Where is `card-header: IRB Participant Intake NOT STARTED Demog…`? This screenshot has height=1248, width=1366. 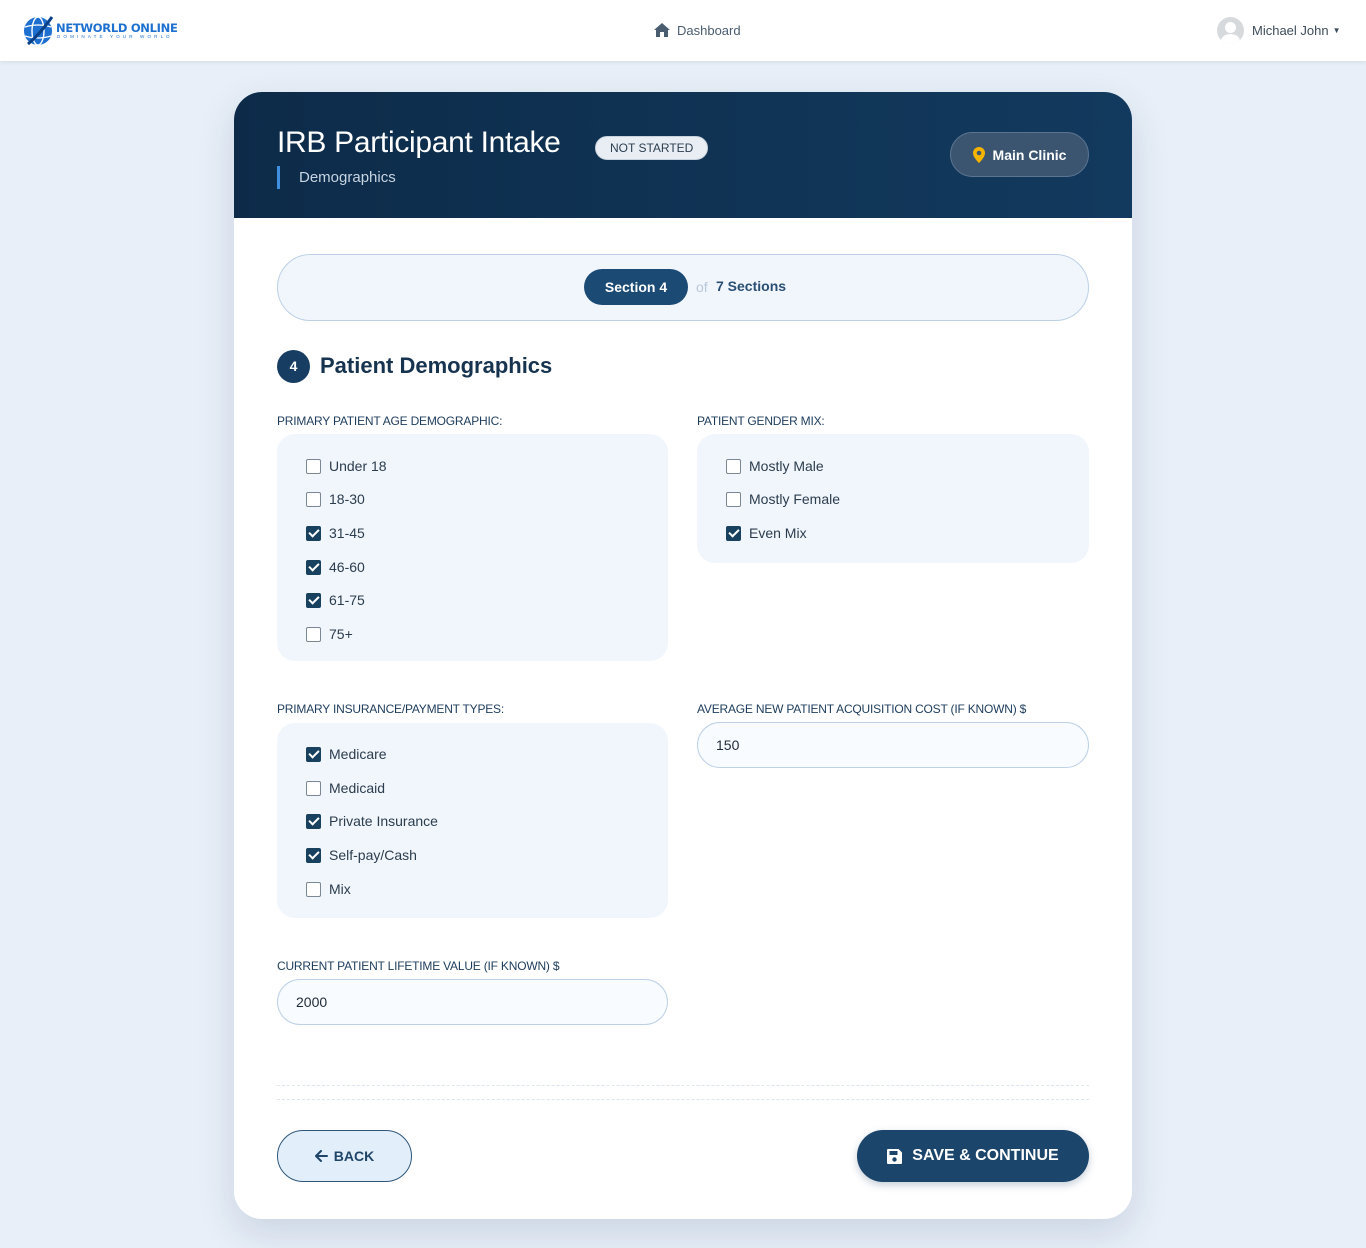
card-header: IRB Participant Intake NOT STARTED Demog… is located at coordinates (683, 155).